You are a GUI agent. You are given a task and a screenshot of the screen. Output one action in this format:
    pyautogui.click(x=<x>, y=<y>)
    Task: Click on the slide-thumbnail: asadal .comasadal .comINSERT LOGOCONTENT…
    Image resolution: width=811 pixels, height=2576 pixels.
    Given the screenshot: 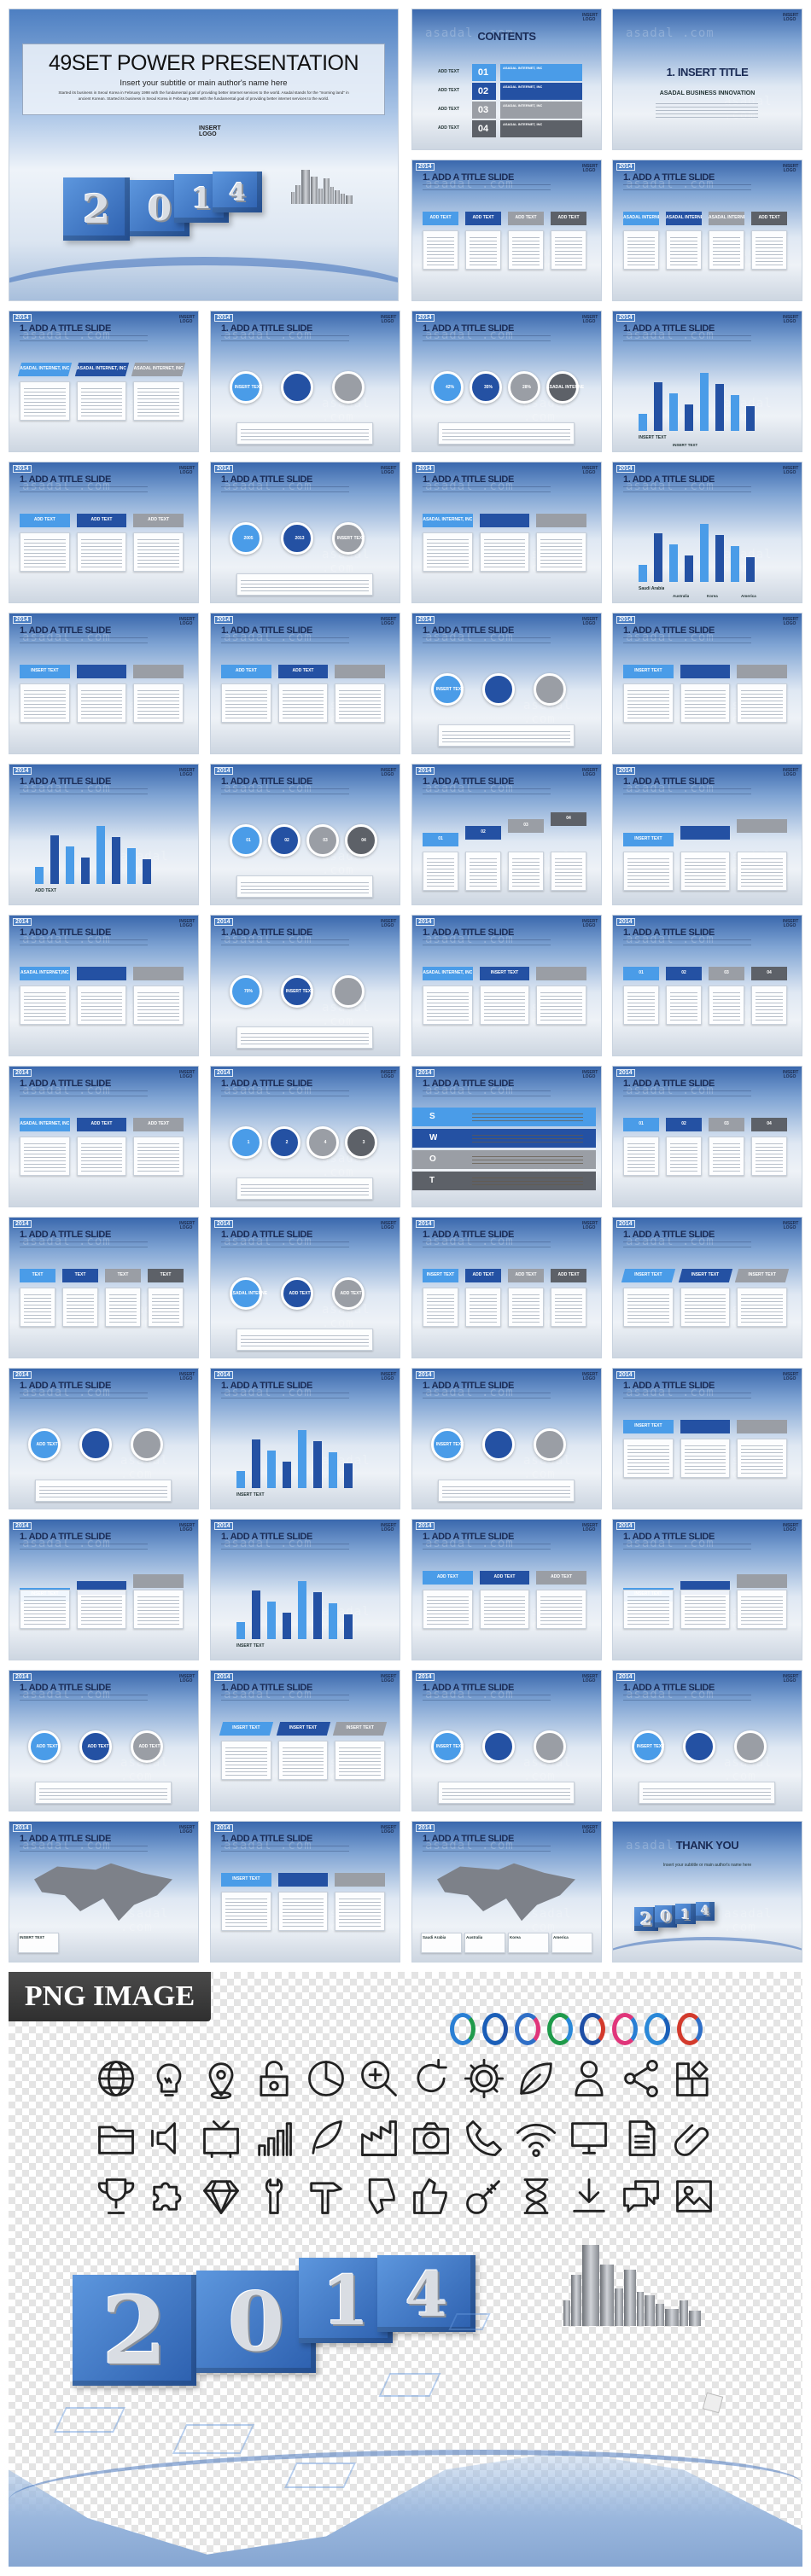 What is the action you would take?
    pyautogui.click(x=506, y=79)
    